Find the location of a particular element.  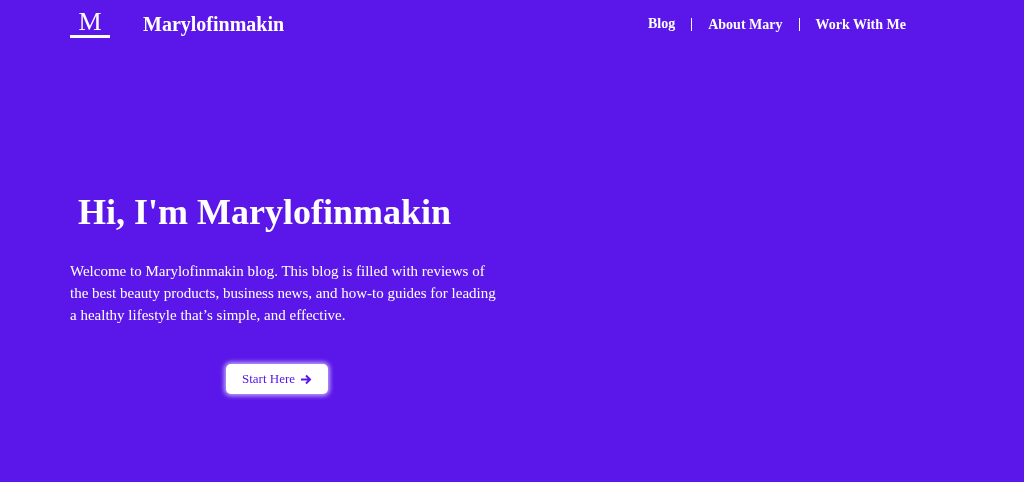

nav-link: About Mary is located at coordinates (745, 24).